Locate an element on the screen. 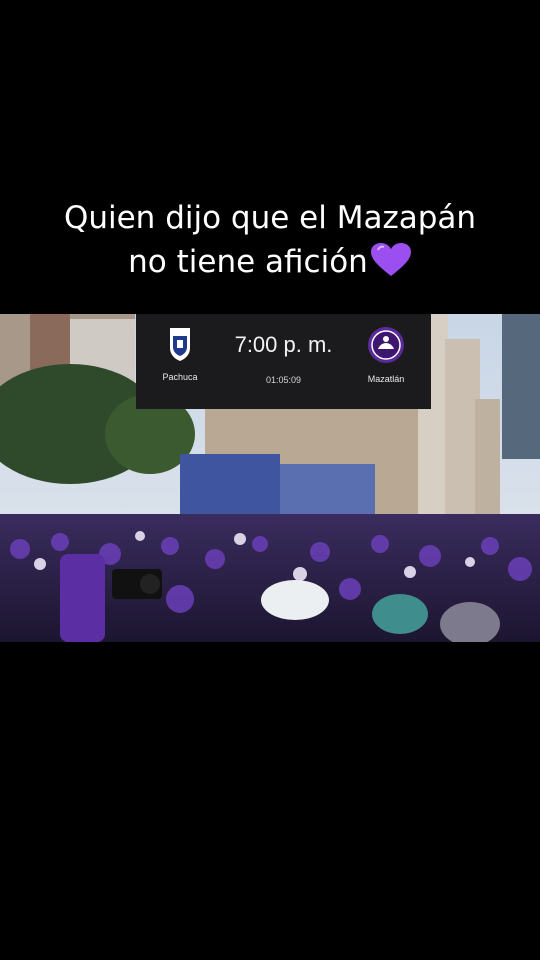 This screenshot has height=960, width=540. home-team: Pachuca is located at coordinates (180, 354).